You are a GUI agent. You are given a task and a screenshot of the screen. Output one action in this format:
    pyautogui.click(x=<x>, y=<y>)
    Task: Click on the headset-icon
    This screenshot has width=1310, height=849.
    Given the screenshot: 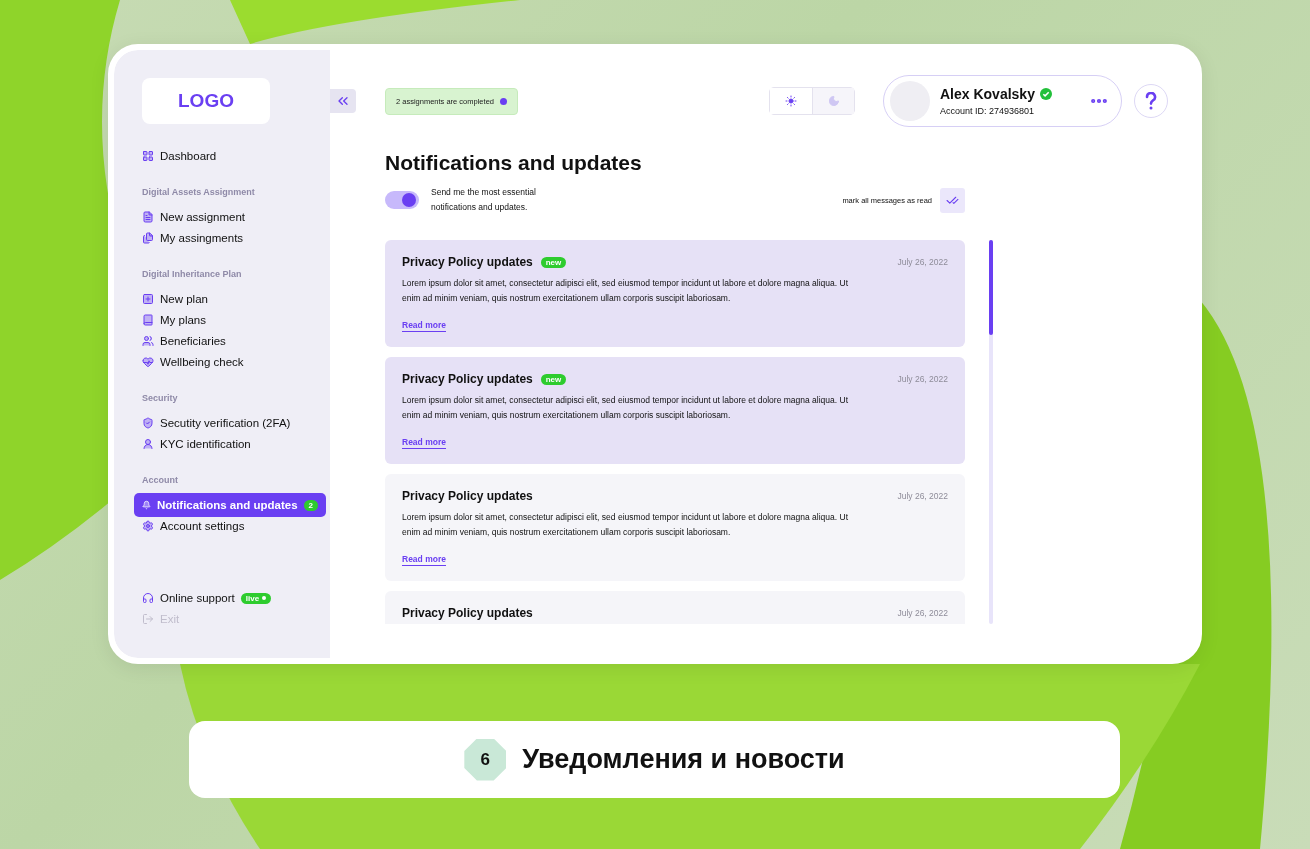 What is the action you would take?
    pyautogui.click(x=148, y=598)
    